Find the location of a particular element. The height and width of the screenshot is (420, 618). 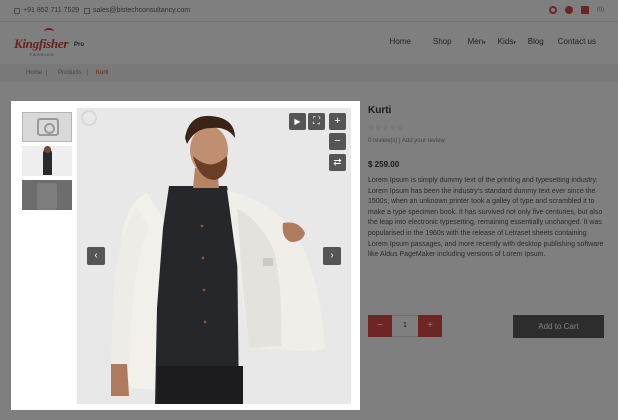

slideshow-button: ▶ is located at coordinates (297, 121).